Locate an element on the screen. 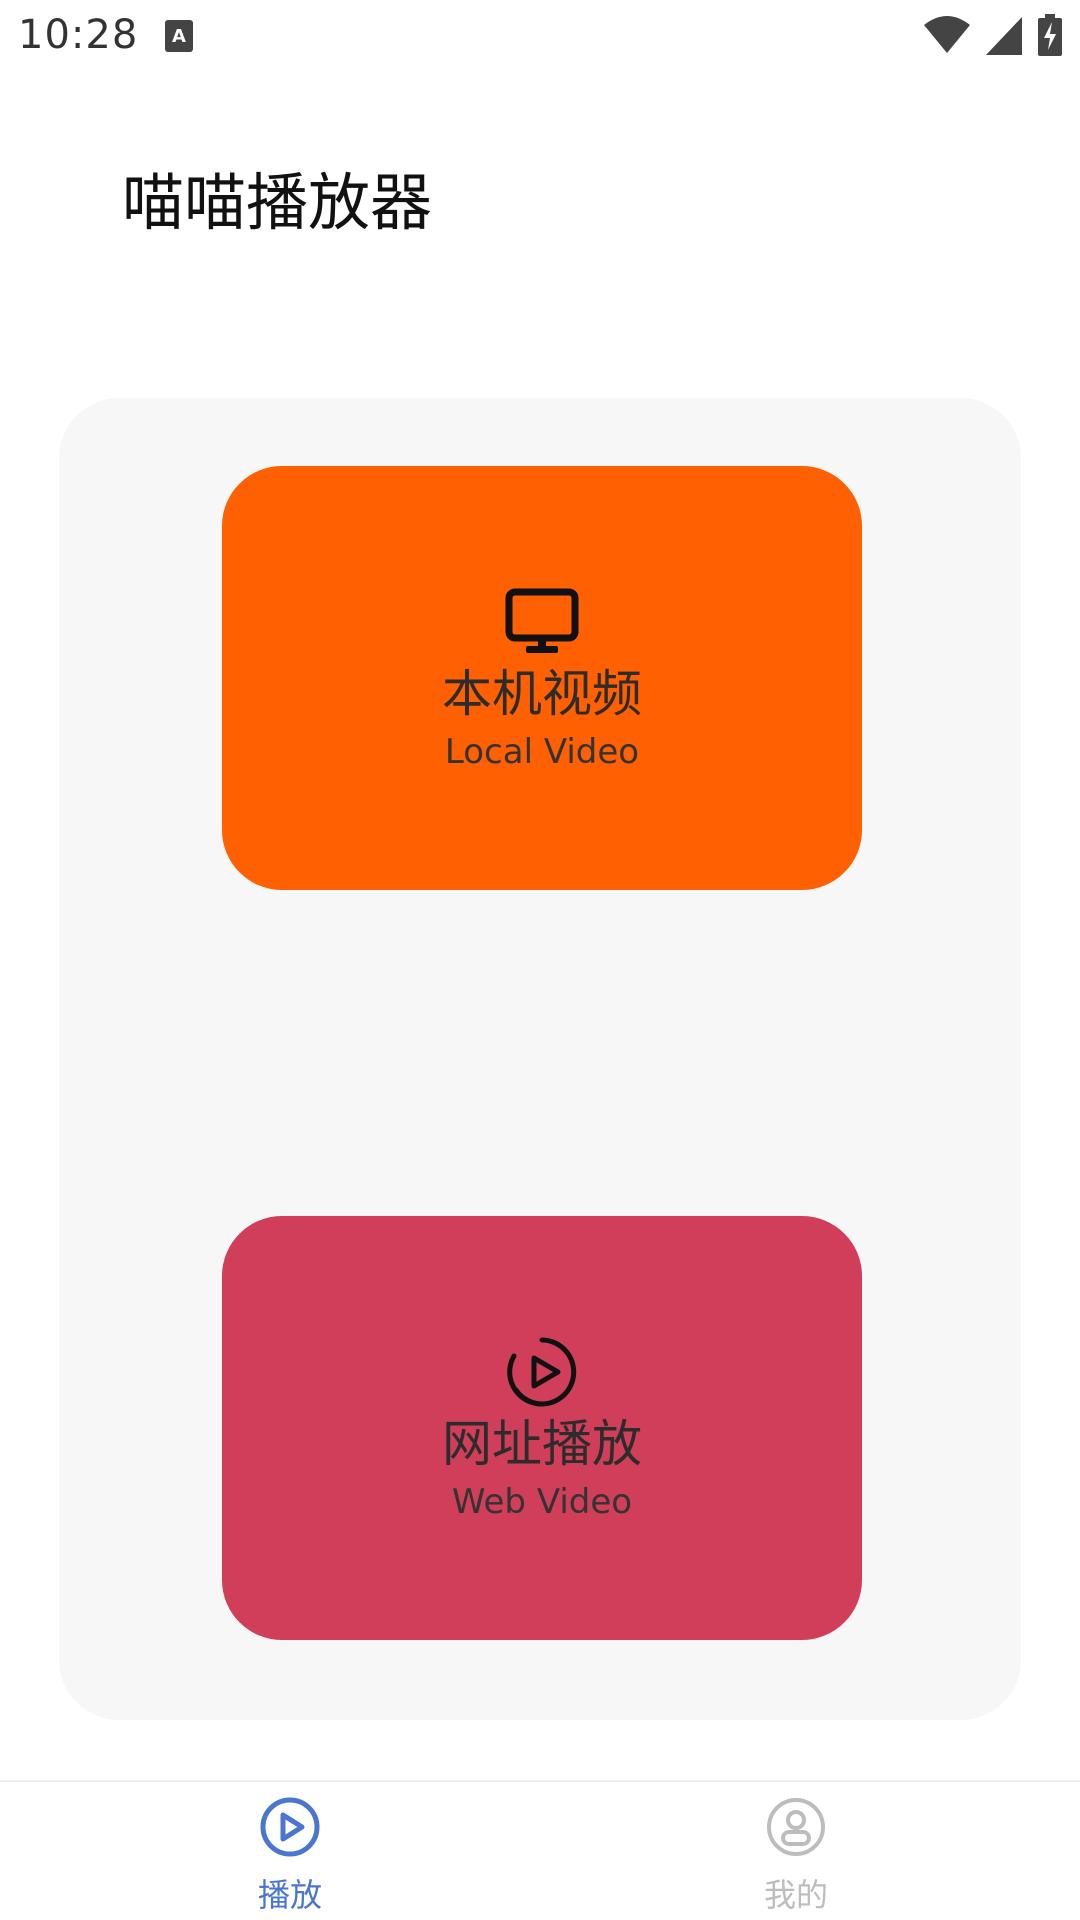 The height and width of the screenshot is (1920, 1080). nav-item-mine-label: 我的 is located at coordinates (795, 1895).